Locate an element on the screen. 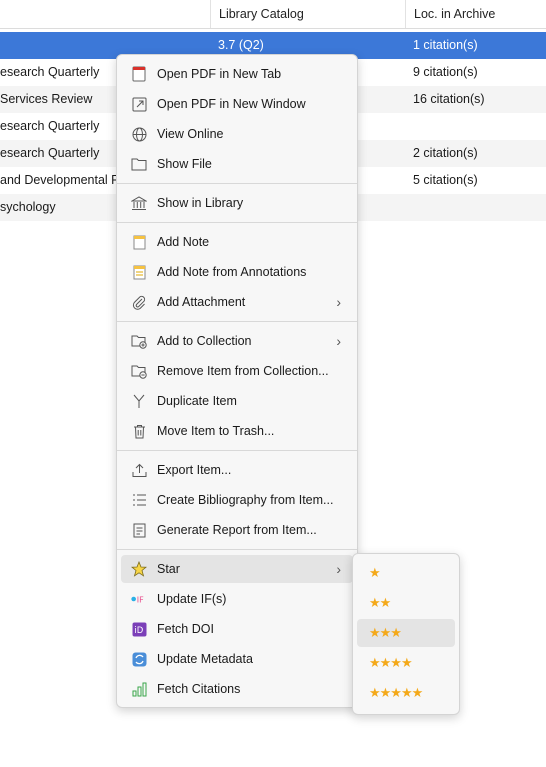 This screenshot has height=767, width=546. row-loc: 2 citation(s) is located at coordinates (445, 153).